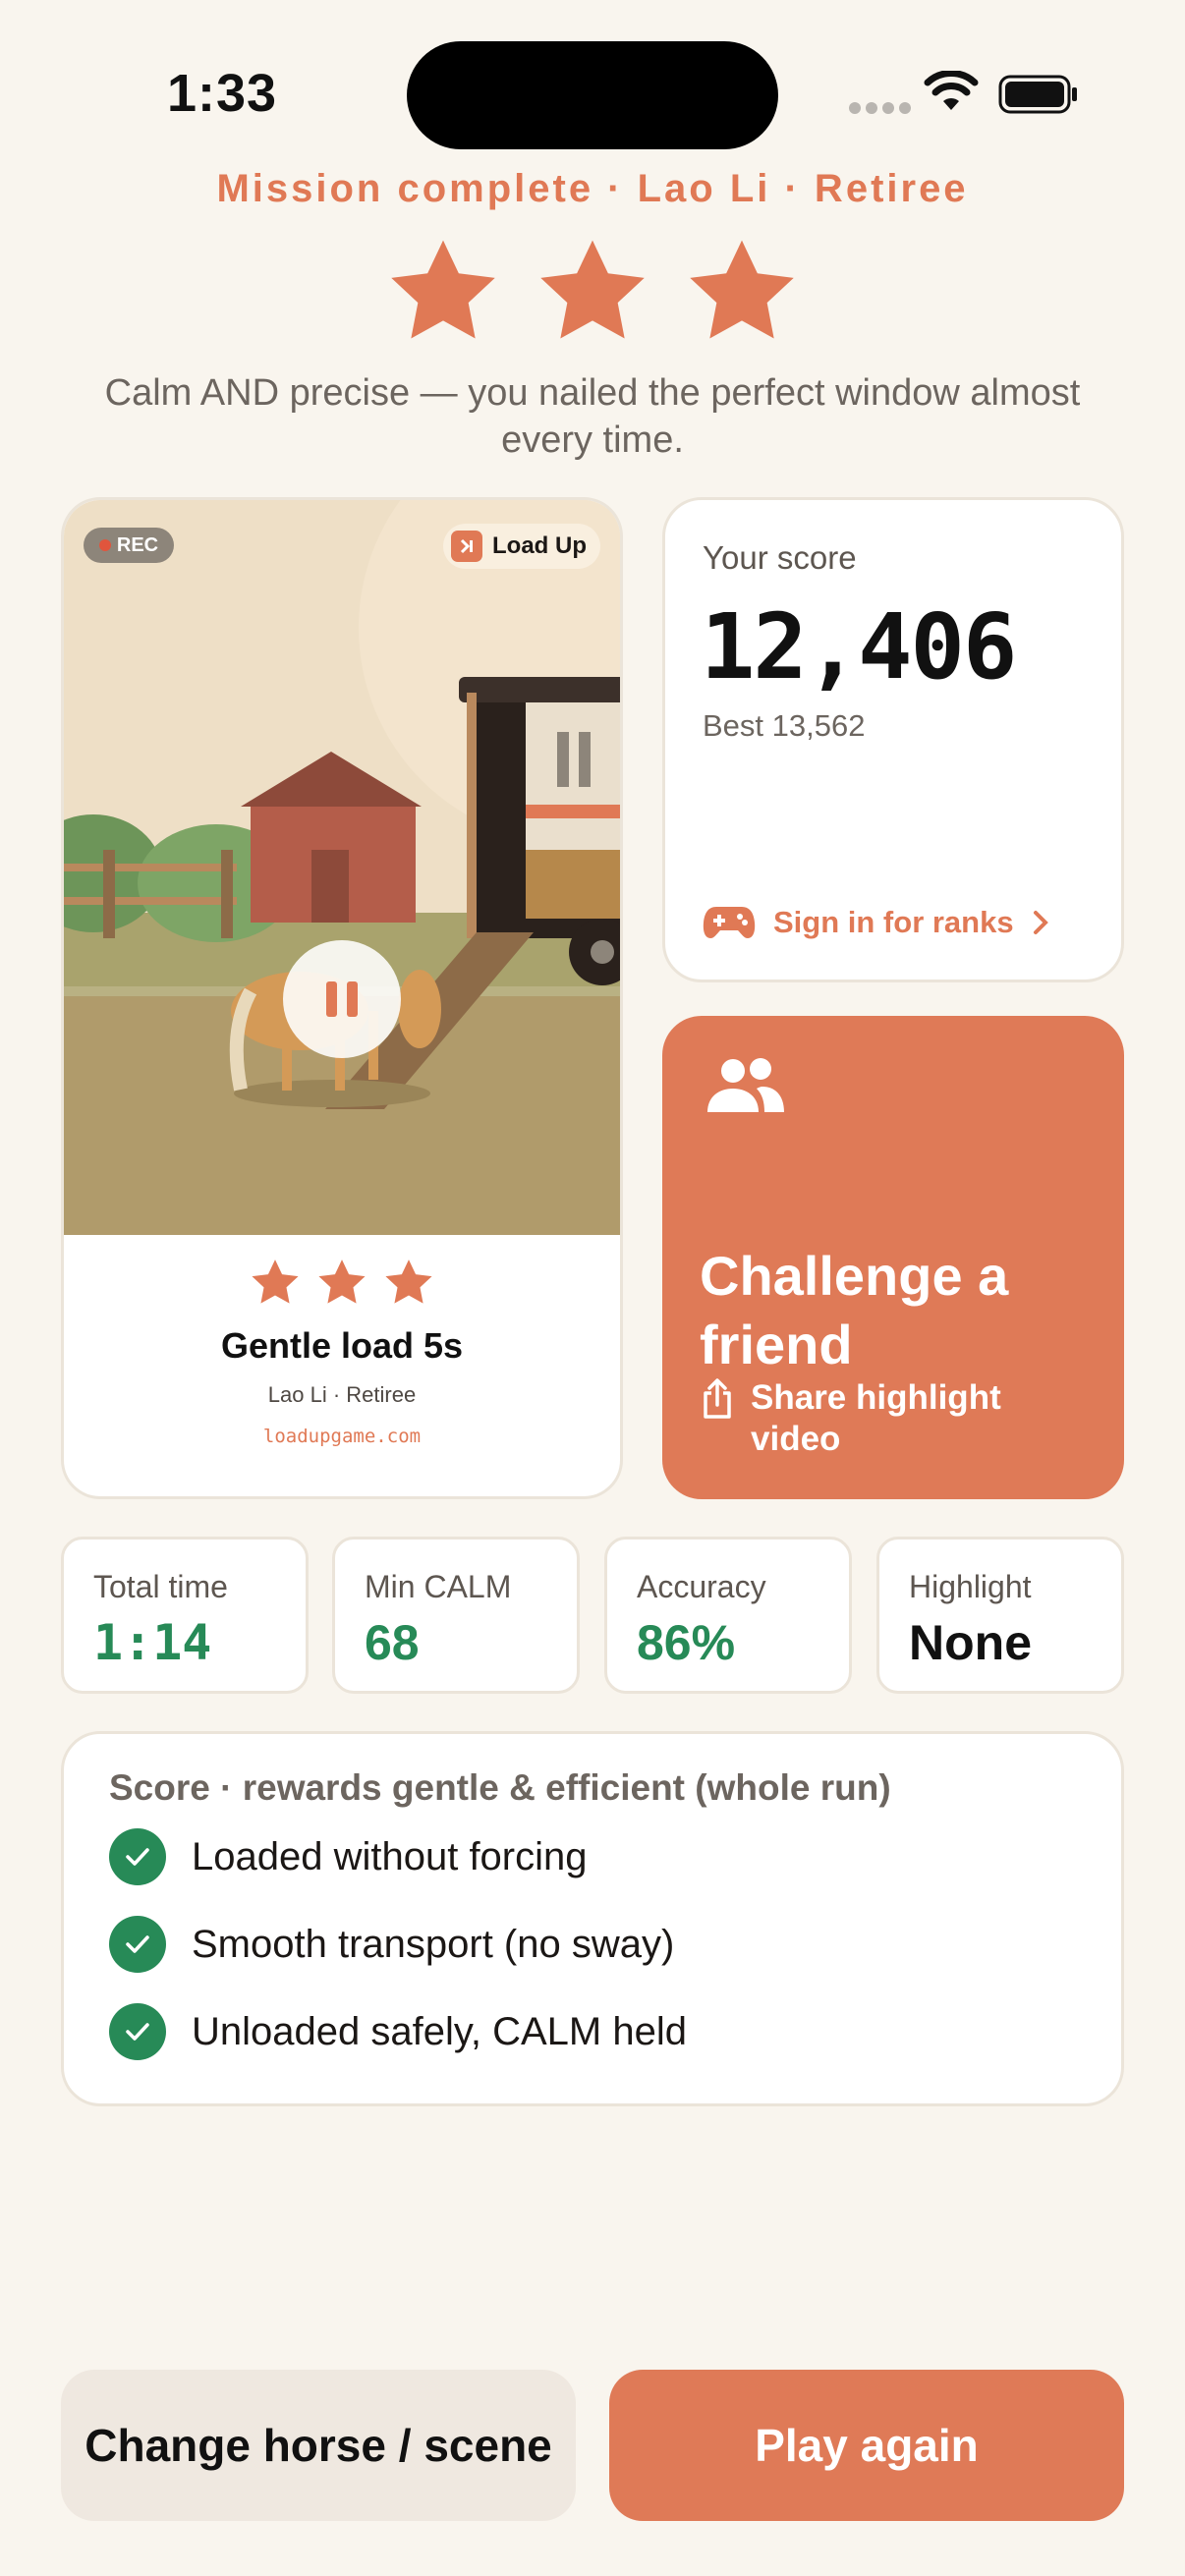 Image resolution: width=1185 pixels, height=2576 pixels. What do you see at coordinates (456, 1615) in the screenshot?
I see `stat-min-calm: Min CALM 68` at bounding box center [456, 1615].